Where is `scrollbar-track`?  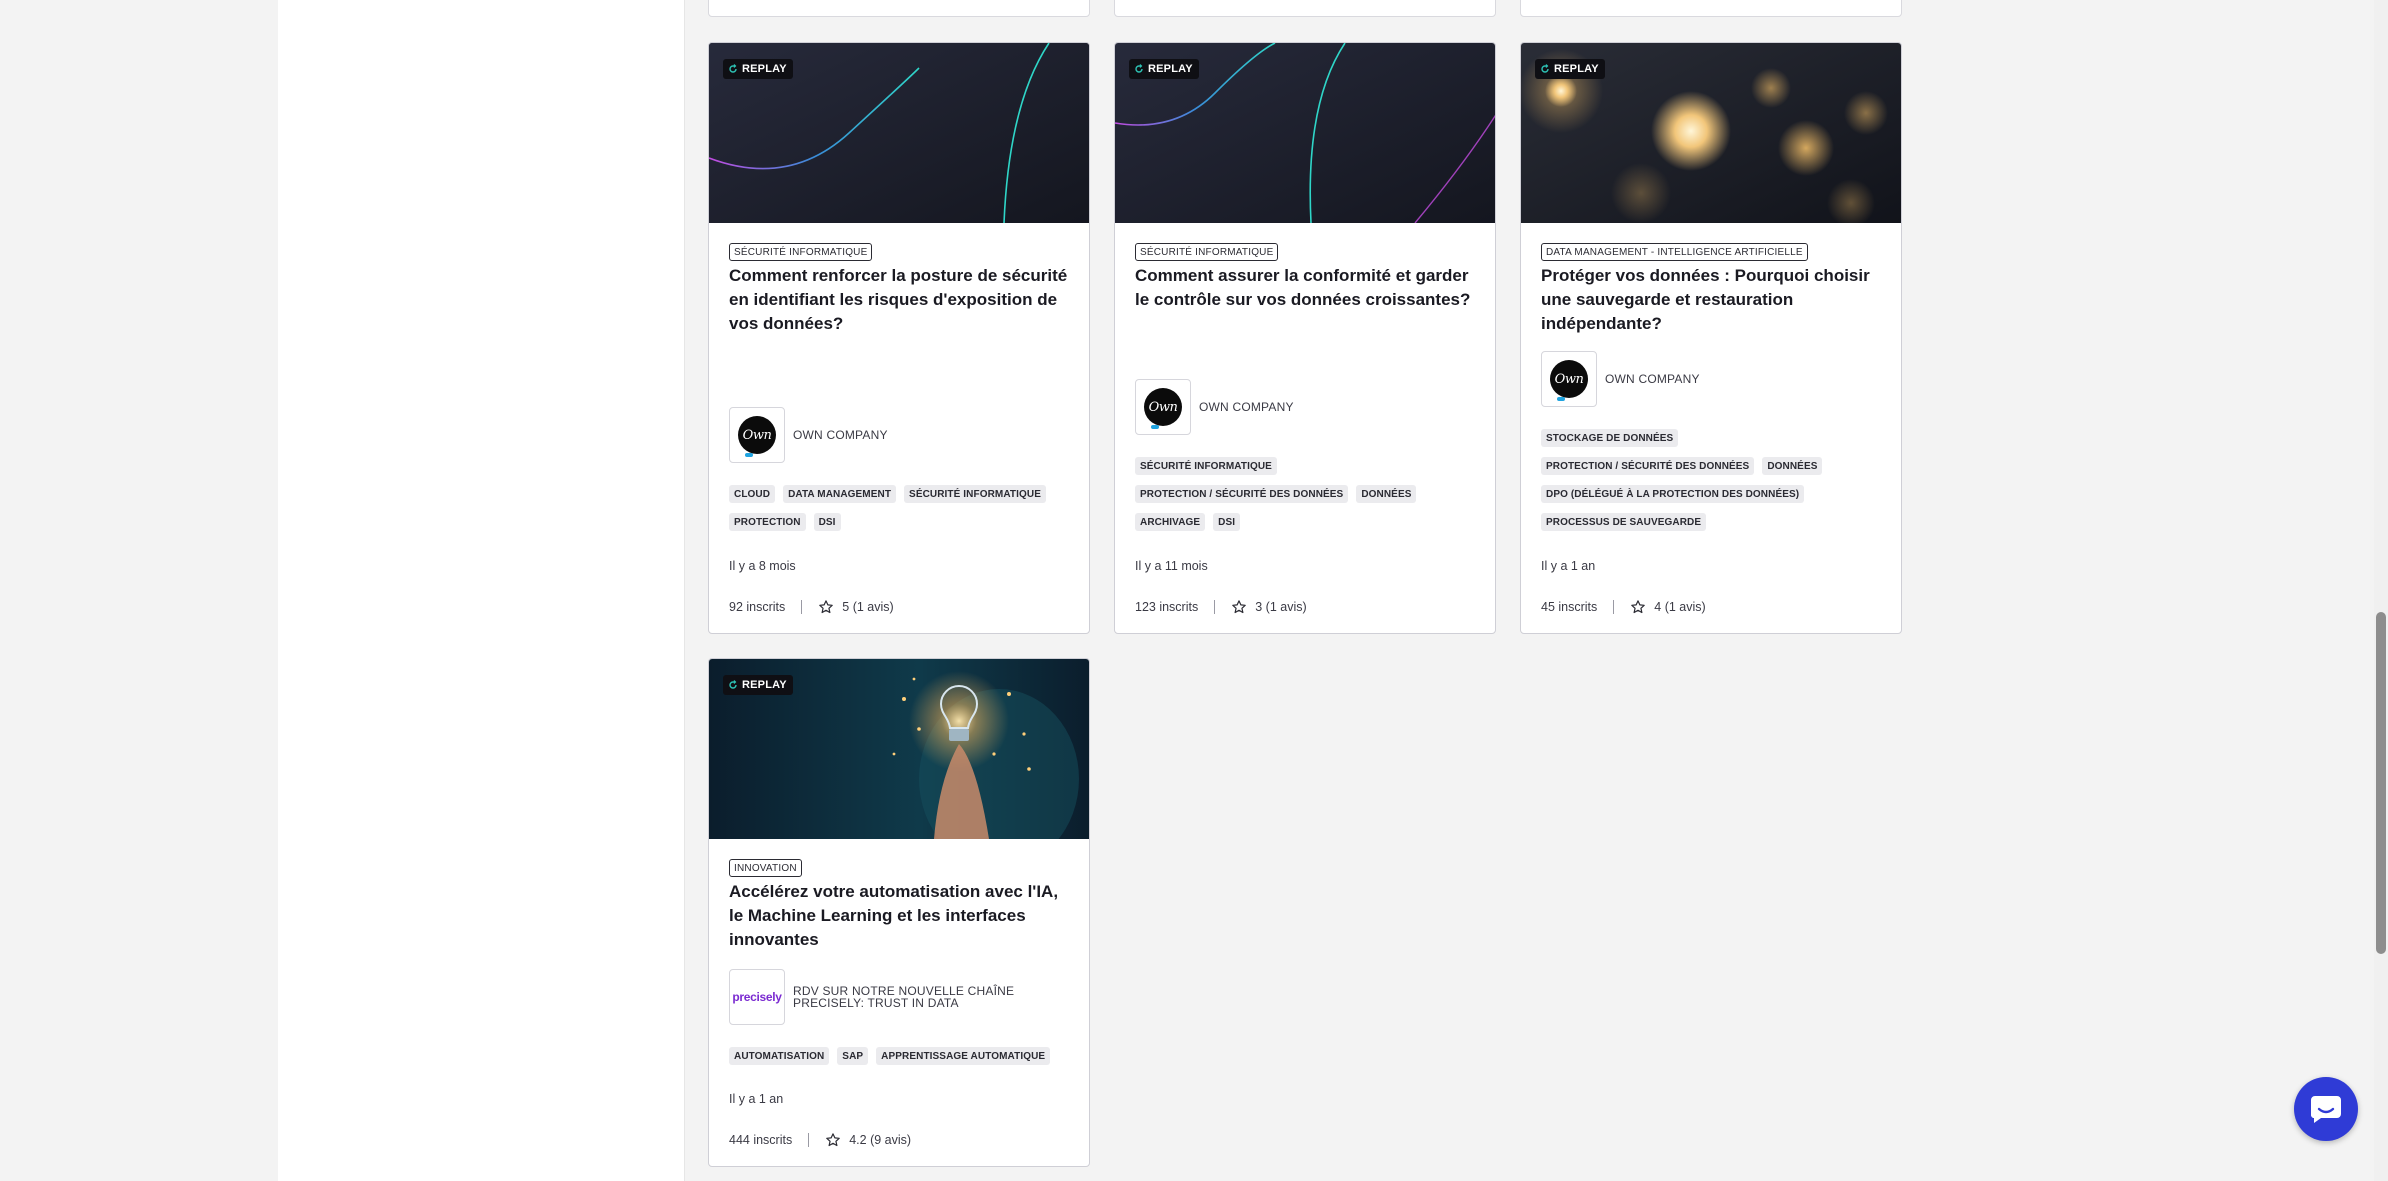
scrollbar-track is located at coordinates (2381, 590).